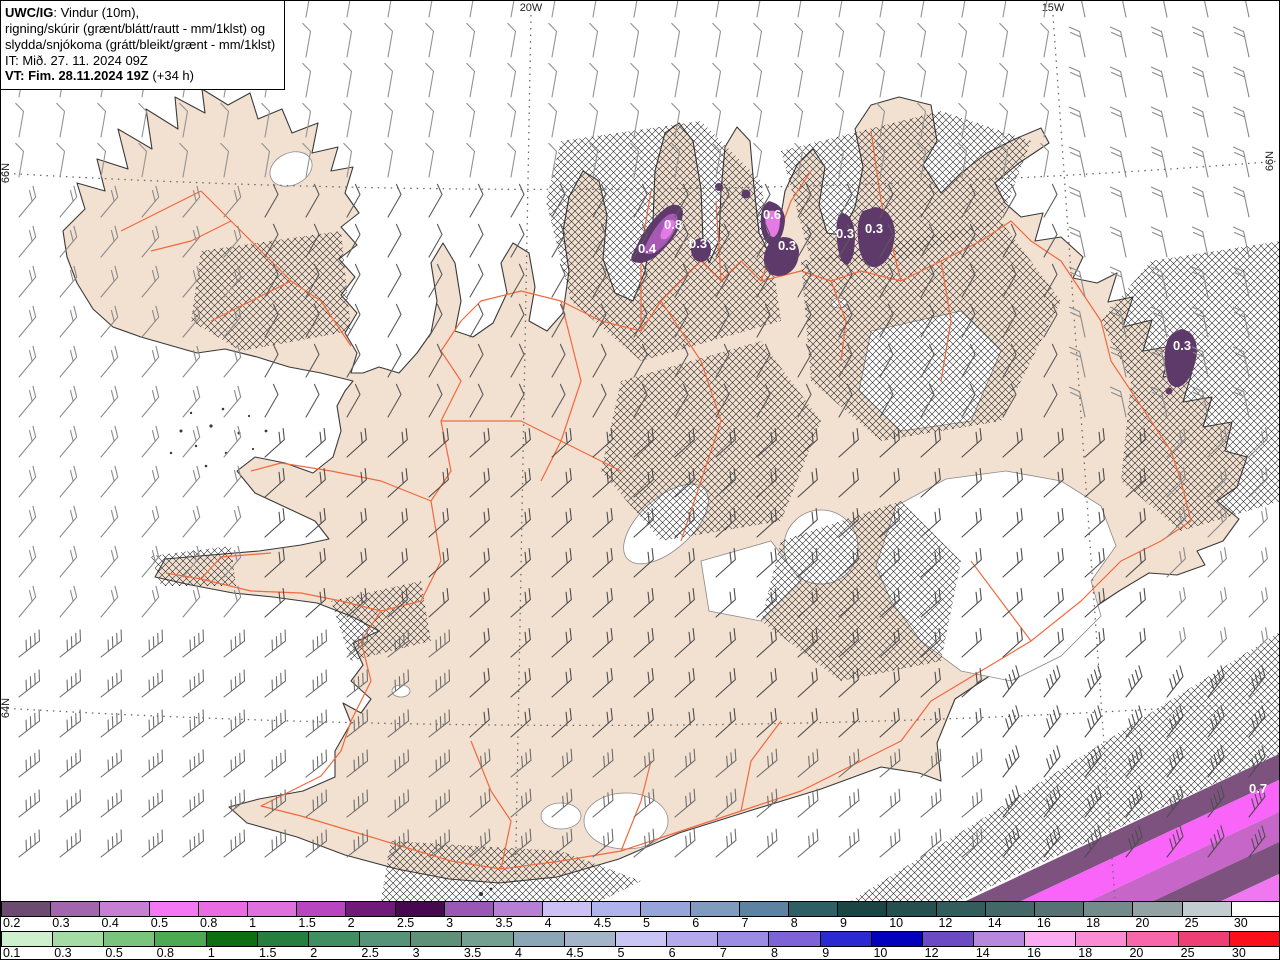 This screenshot has width=1280, height=960. What do you see at coordinates (531, 8) in the screenshot?
I see `meridian-label: 20W` at bounding box center [531, 8].